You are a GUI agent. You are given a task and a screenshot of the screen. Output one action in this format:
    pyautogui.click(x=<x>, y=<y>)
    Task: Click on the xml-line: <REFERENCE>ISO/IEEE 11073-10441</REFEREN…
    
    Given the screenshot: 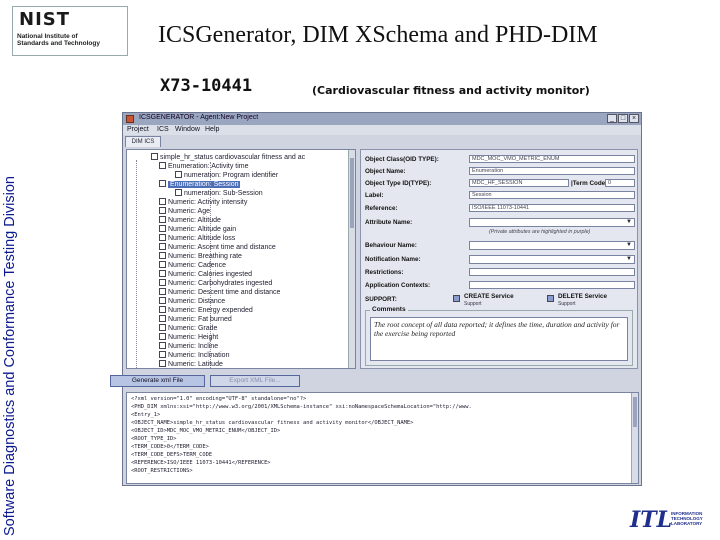 What is the action you would take?
    pyautogui.click(x=201, y=463)
    